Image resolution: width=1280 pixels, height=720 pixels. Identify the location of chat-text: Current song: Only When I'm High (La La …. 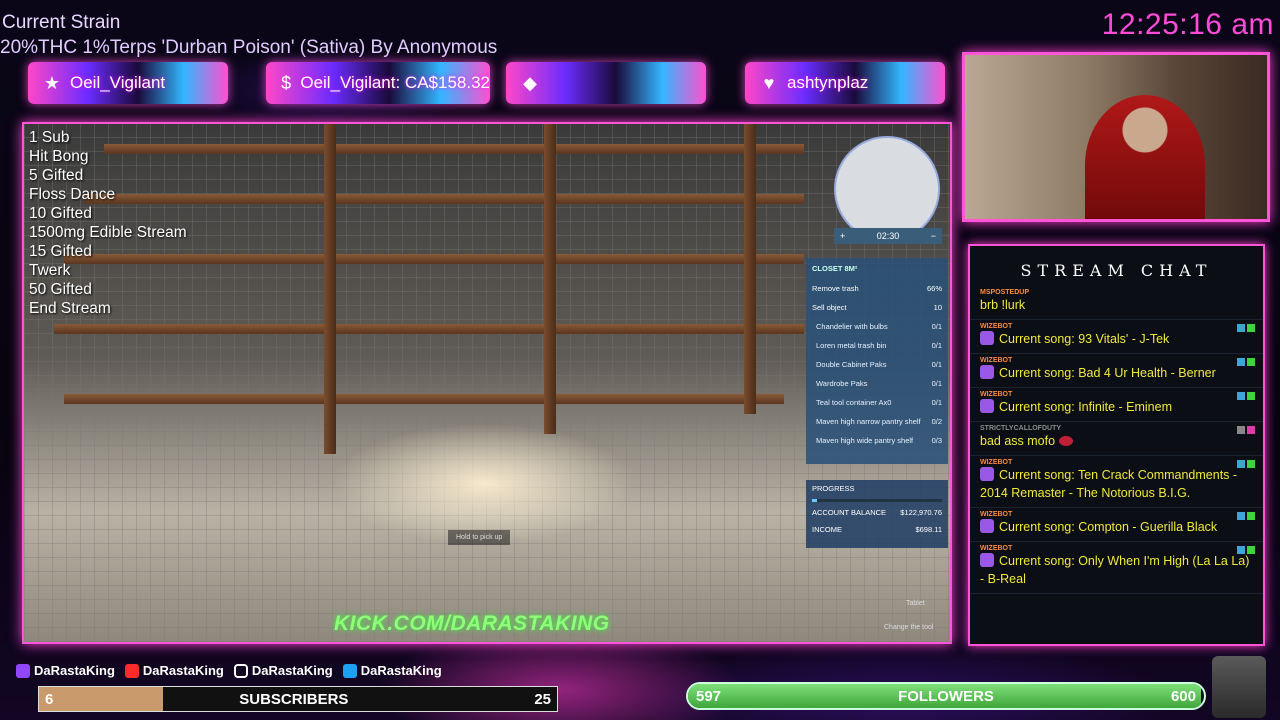
(1115, 569).